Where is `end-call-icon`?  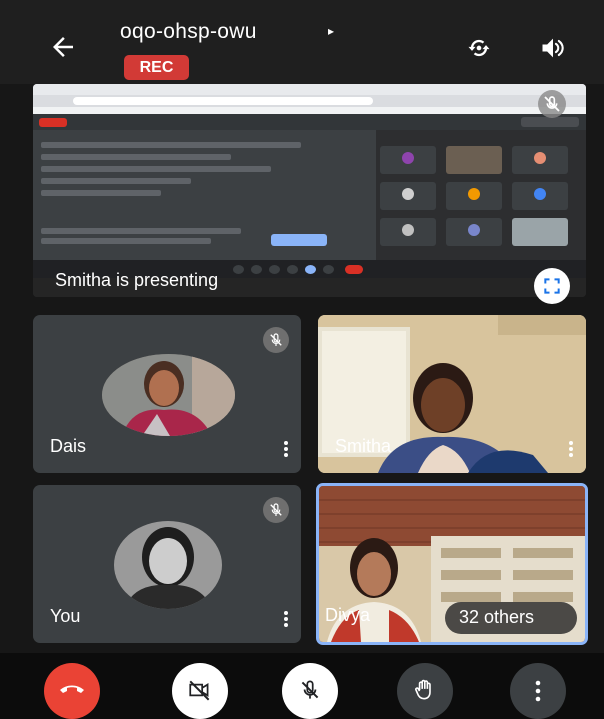
end-call-icon is located at coordinates (72, 689).